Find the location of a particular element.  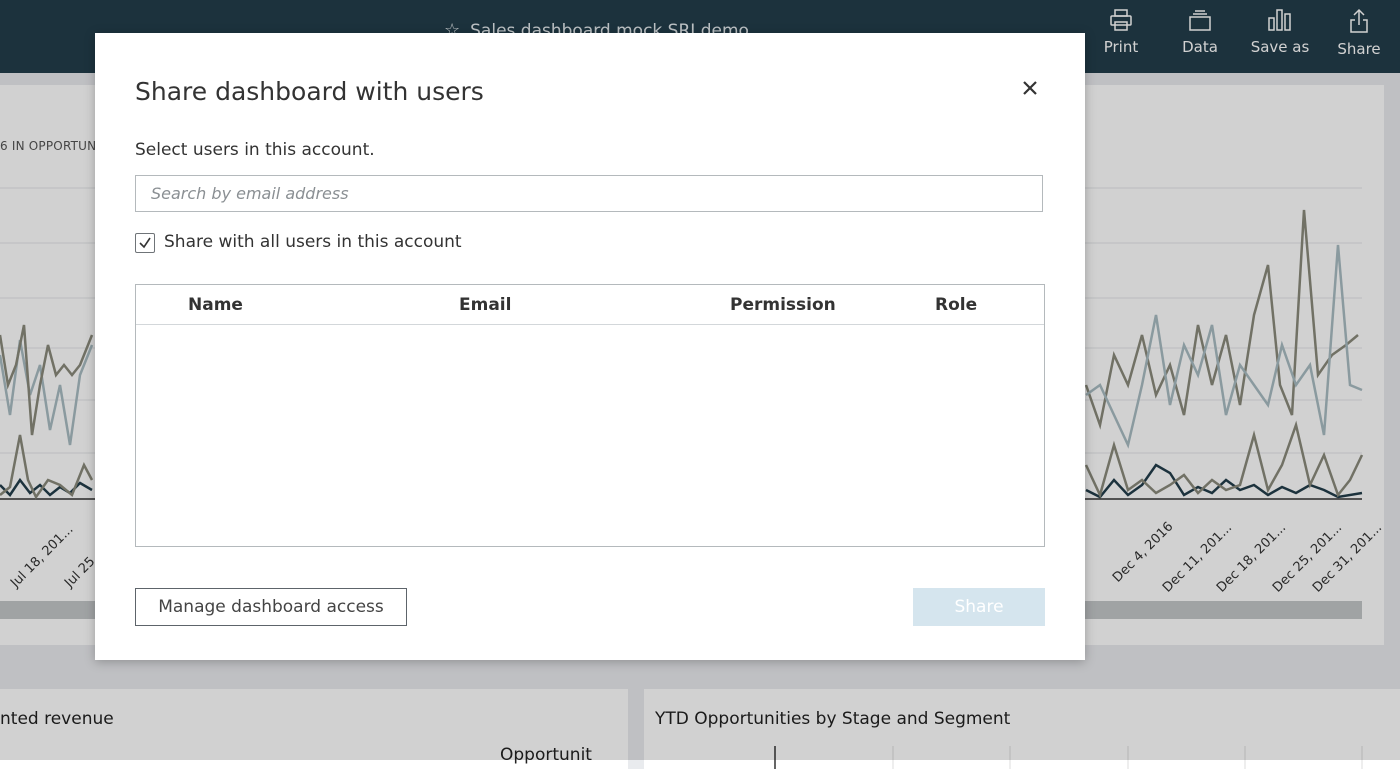

share-all-label: Share with all users in this account is located at coordinates (313, 242).